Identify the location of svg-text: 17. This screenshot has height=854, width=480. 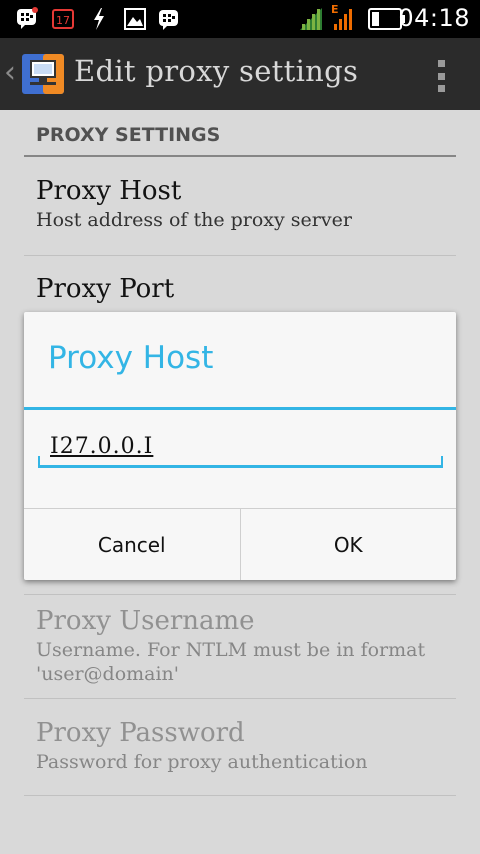
(63, 20).